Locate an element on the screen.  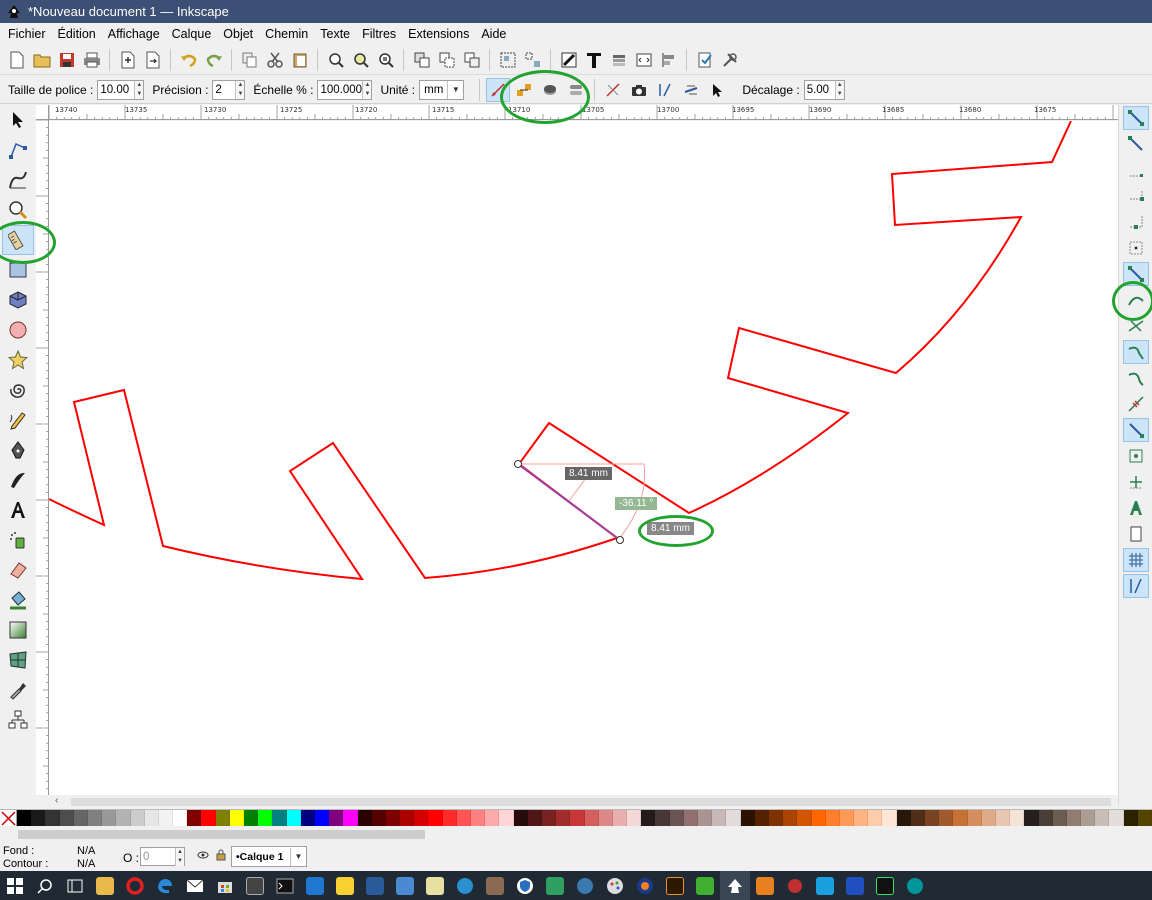
cut-icon is located at coordinates (275, 60).